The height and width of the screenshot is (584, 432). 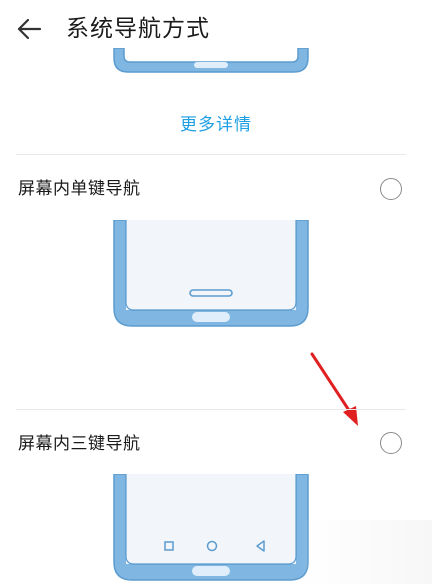 I want to click on bottom-fade-overlay, so click(x=366, y=552).